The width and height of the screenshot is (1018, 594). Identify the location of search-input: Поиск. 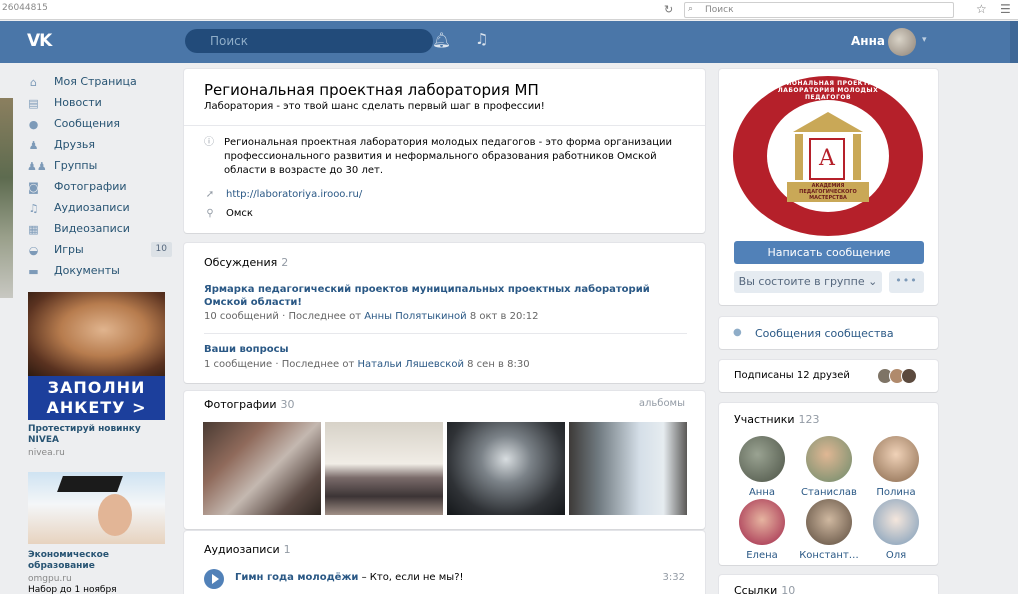
(309, 41).